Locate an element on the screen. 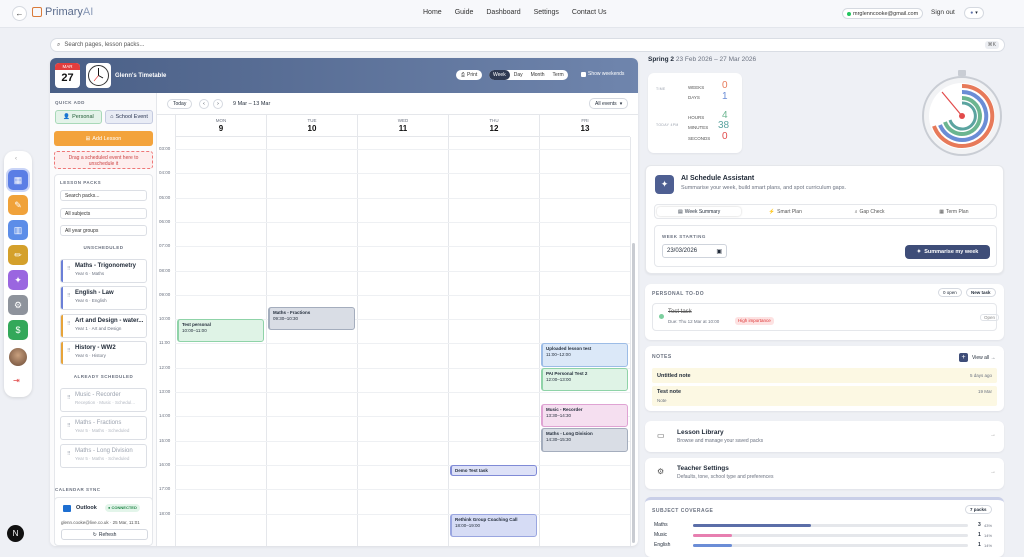  arrow-left-icon: ← is located at coordinates (19, 13).